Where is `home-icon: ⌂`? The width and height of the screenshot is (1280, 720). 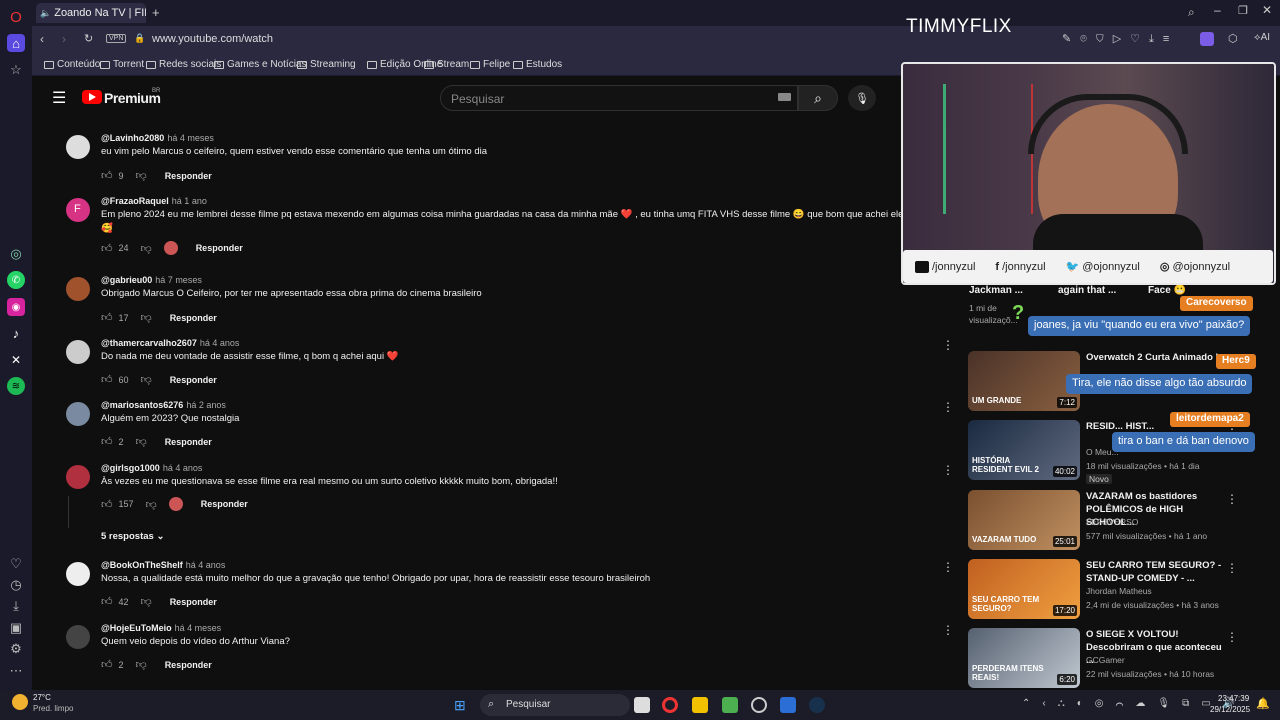
home-icon: ⌂ is located at coordinates (16, 43).